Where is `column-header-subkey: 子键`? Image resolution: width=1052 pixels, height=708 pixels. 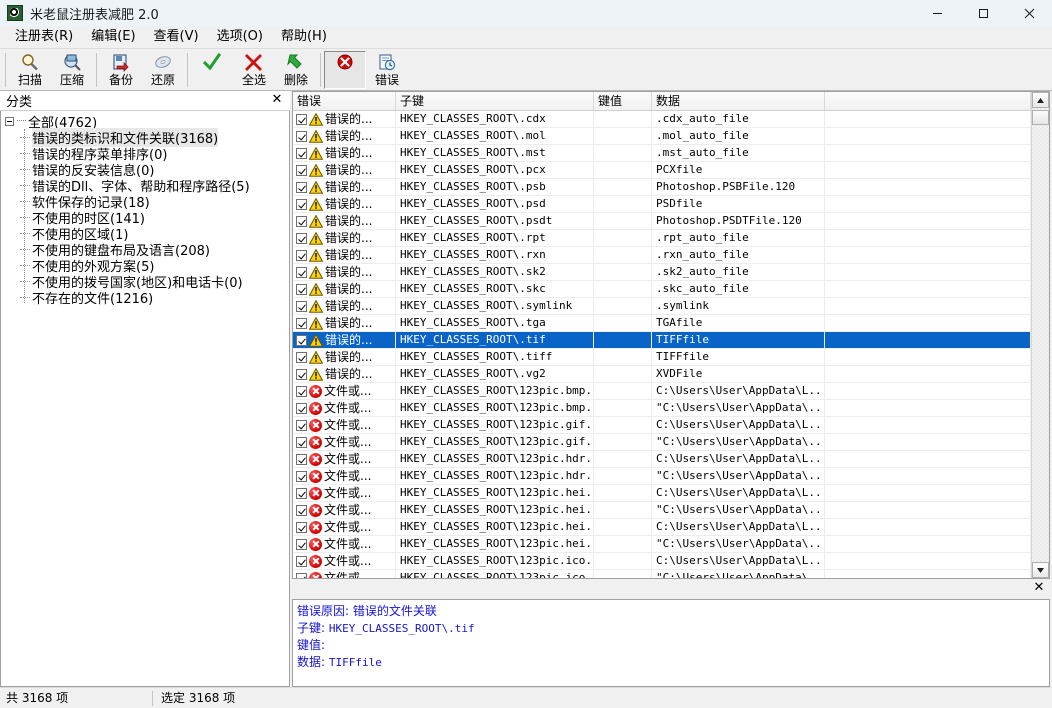 column-header-subkey: 子键 is located at coordinates (495, 101).